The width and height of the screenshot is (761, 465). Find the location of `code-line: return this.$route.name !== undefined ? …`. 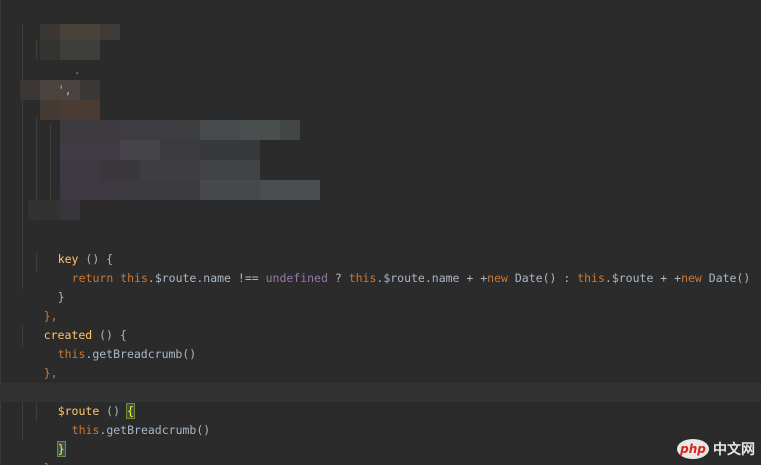

code-line: return this.$route.name !== undefined ? … is located at coordinates (380, 267).